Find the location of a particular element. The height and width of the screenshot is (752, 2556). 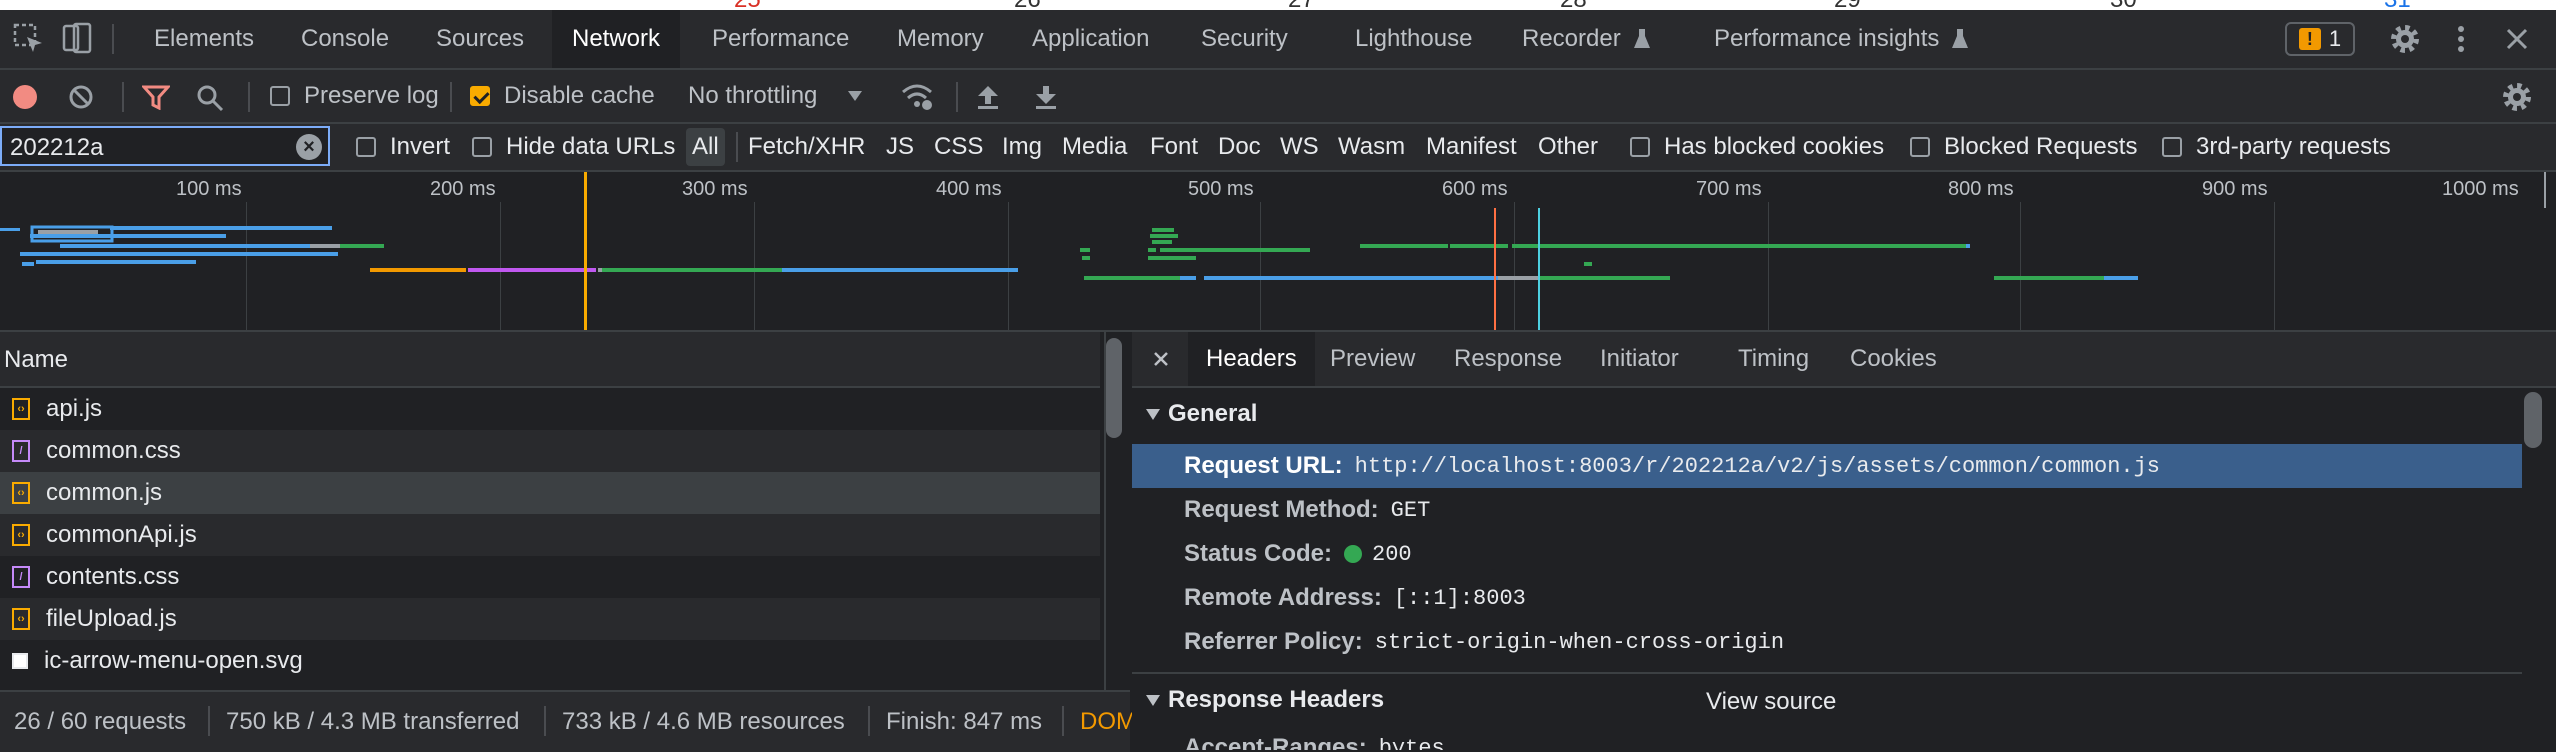

export-har-icon is located at coordinates (1046, 97).